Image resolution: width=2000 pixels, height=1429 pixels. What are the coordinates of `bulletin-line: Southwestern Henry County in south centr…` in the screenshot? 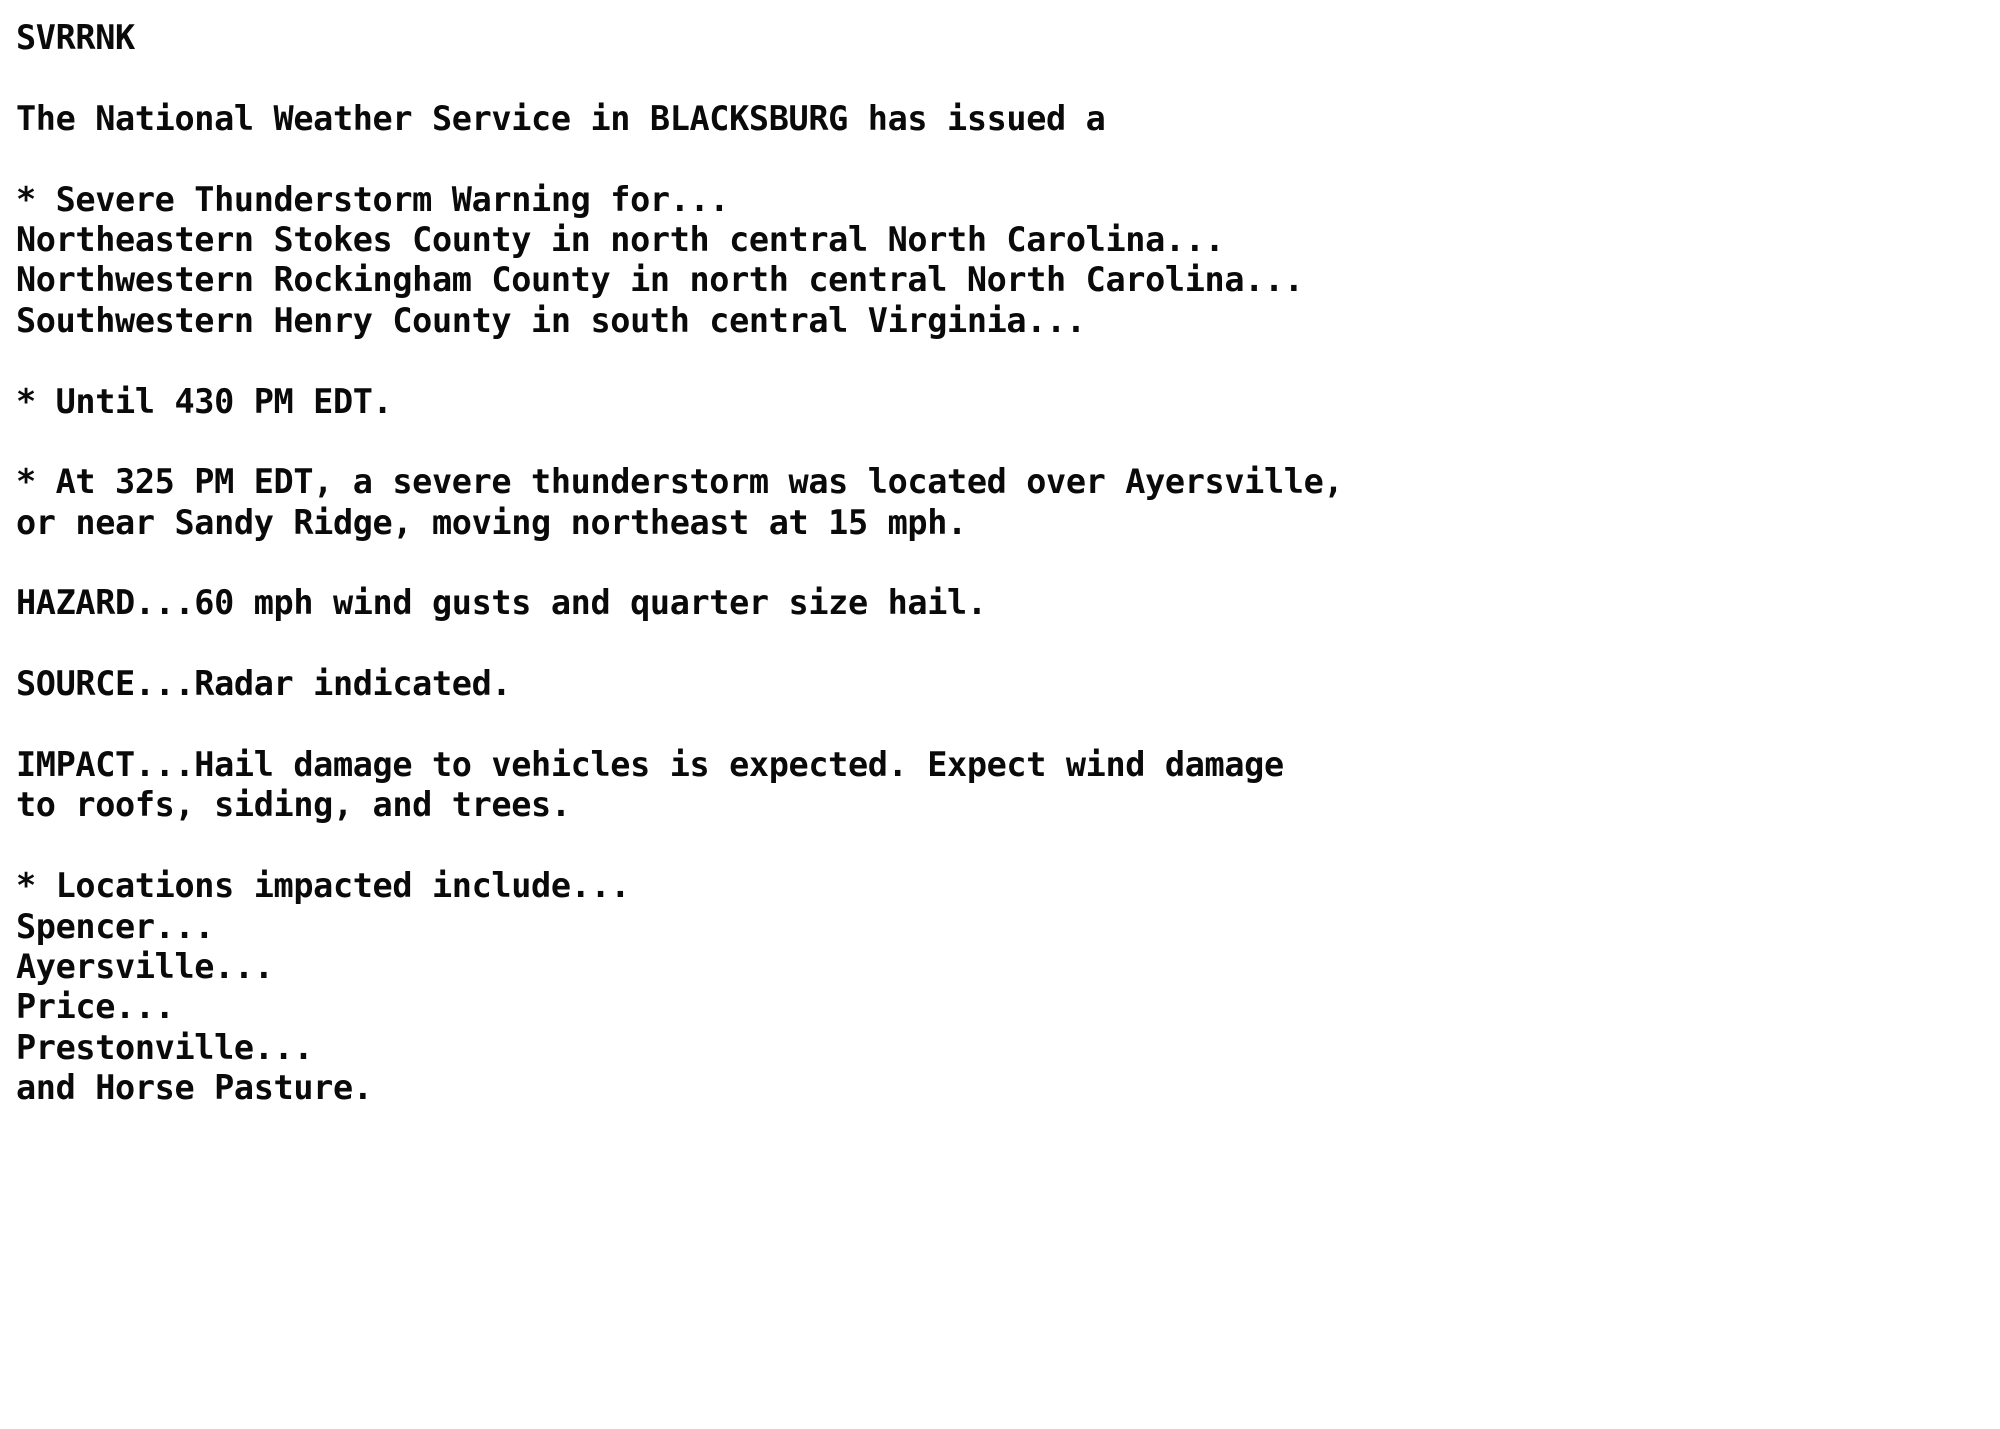 It's located at (551, 320).